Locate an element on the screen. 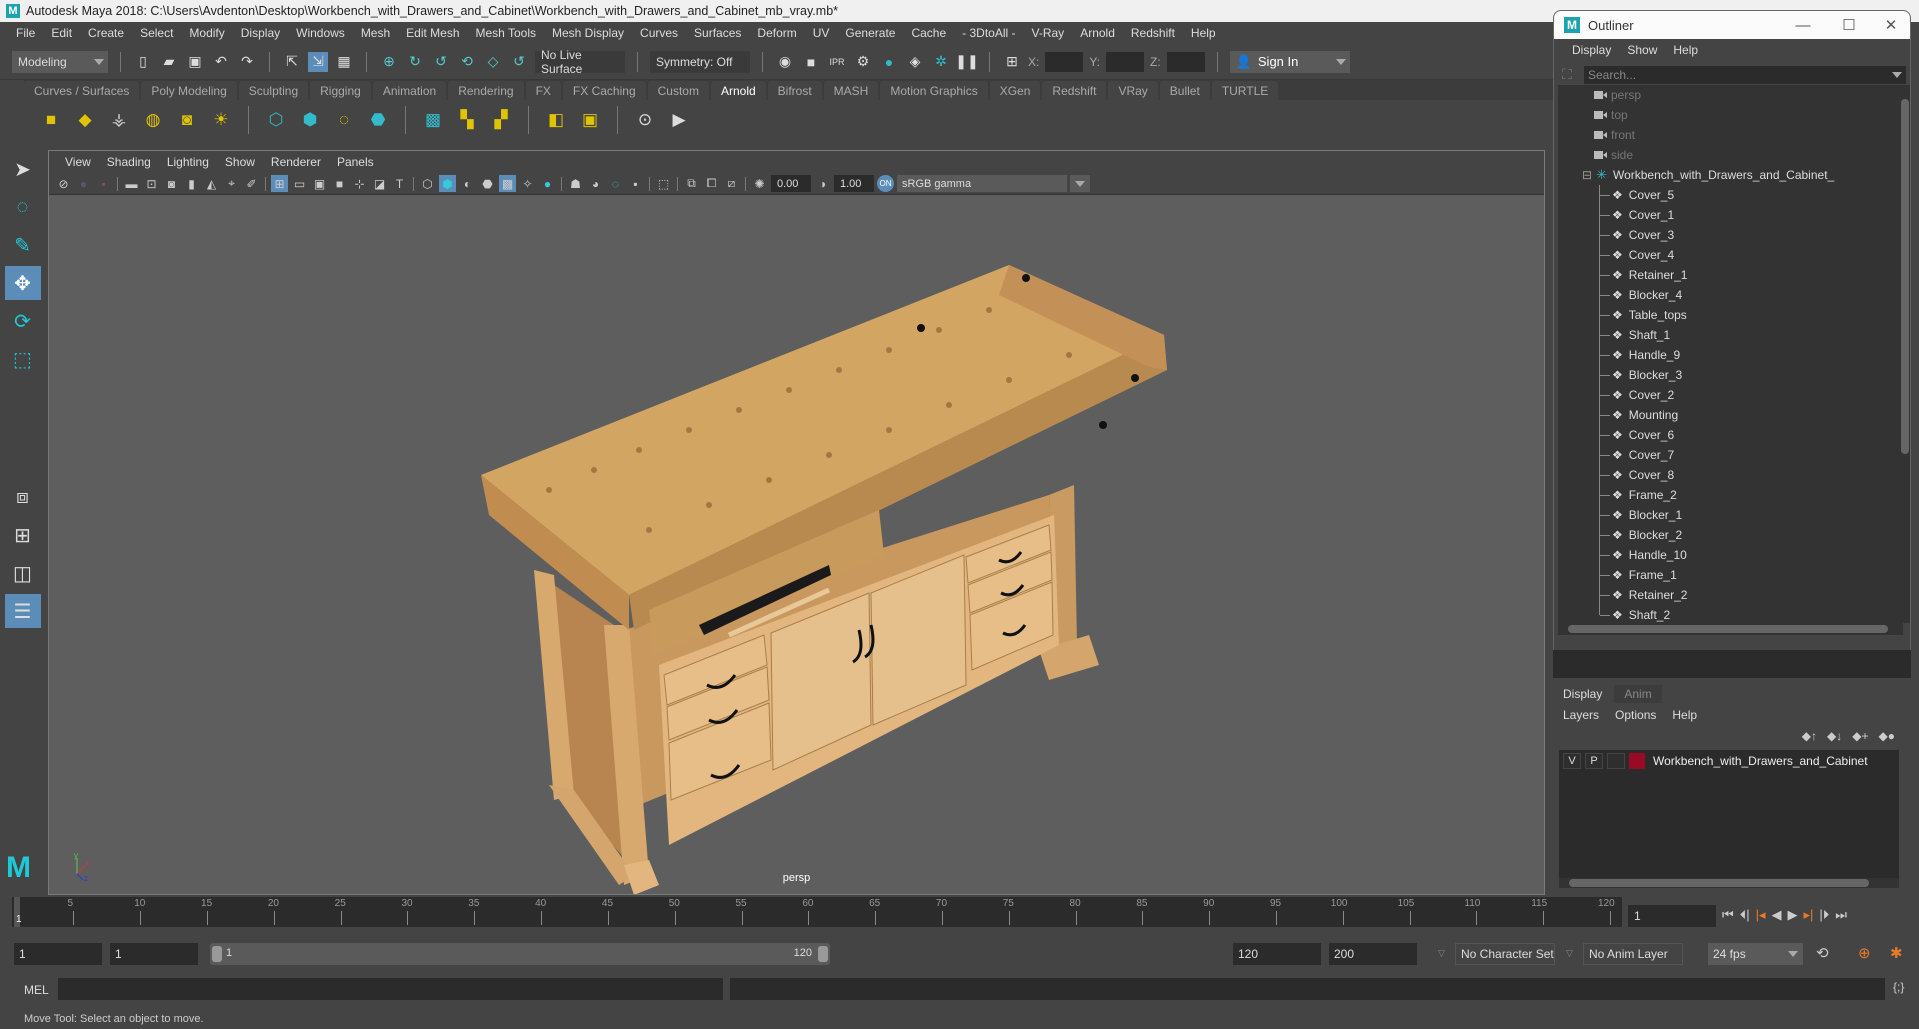 The width and height of the screenshot is (1919, 1029). use-all-lights-icon: ✧ is located at coordinates (527, 183).